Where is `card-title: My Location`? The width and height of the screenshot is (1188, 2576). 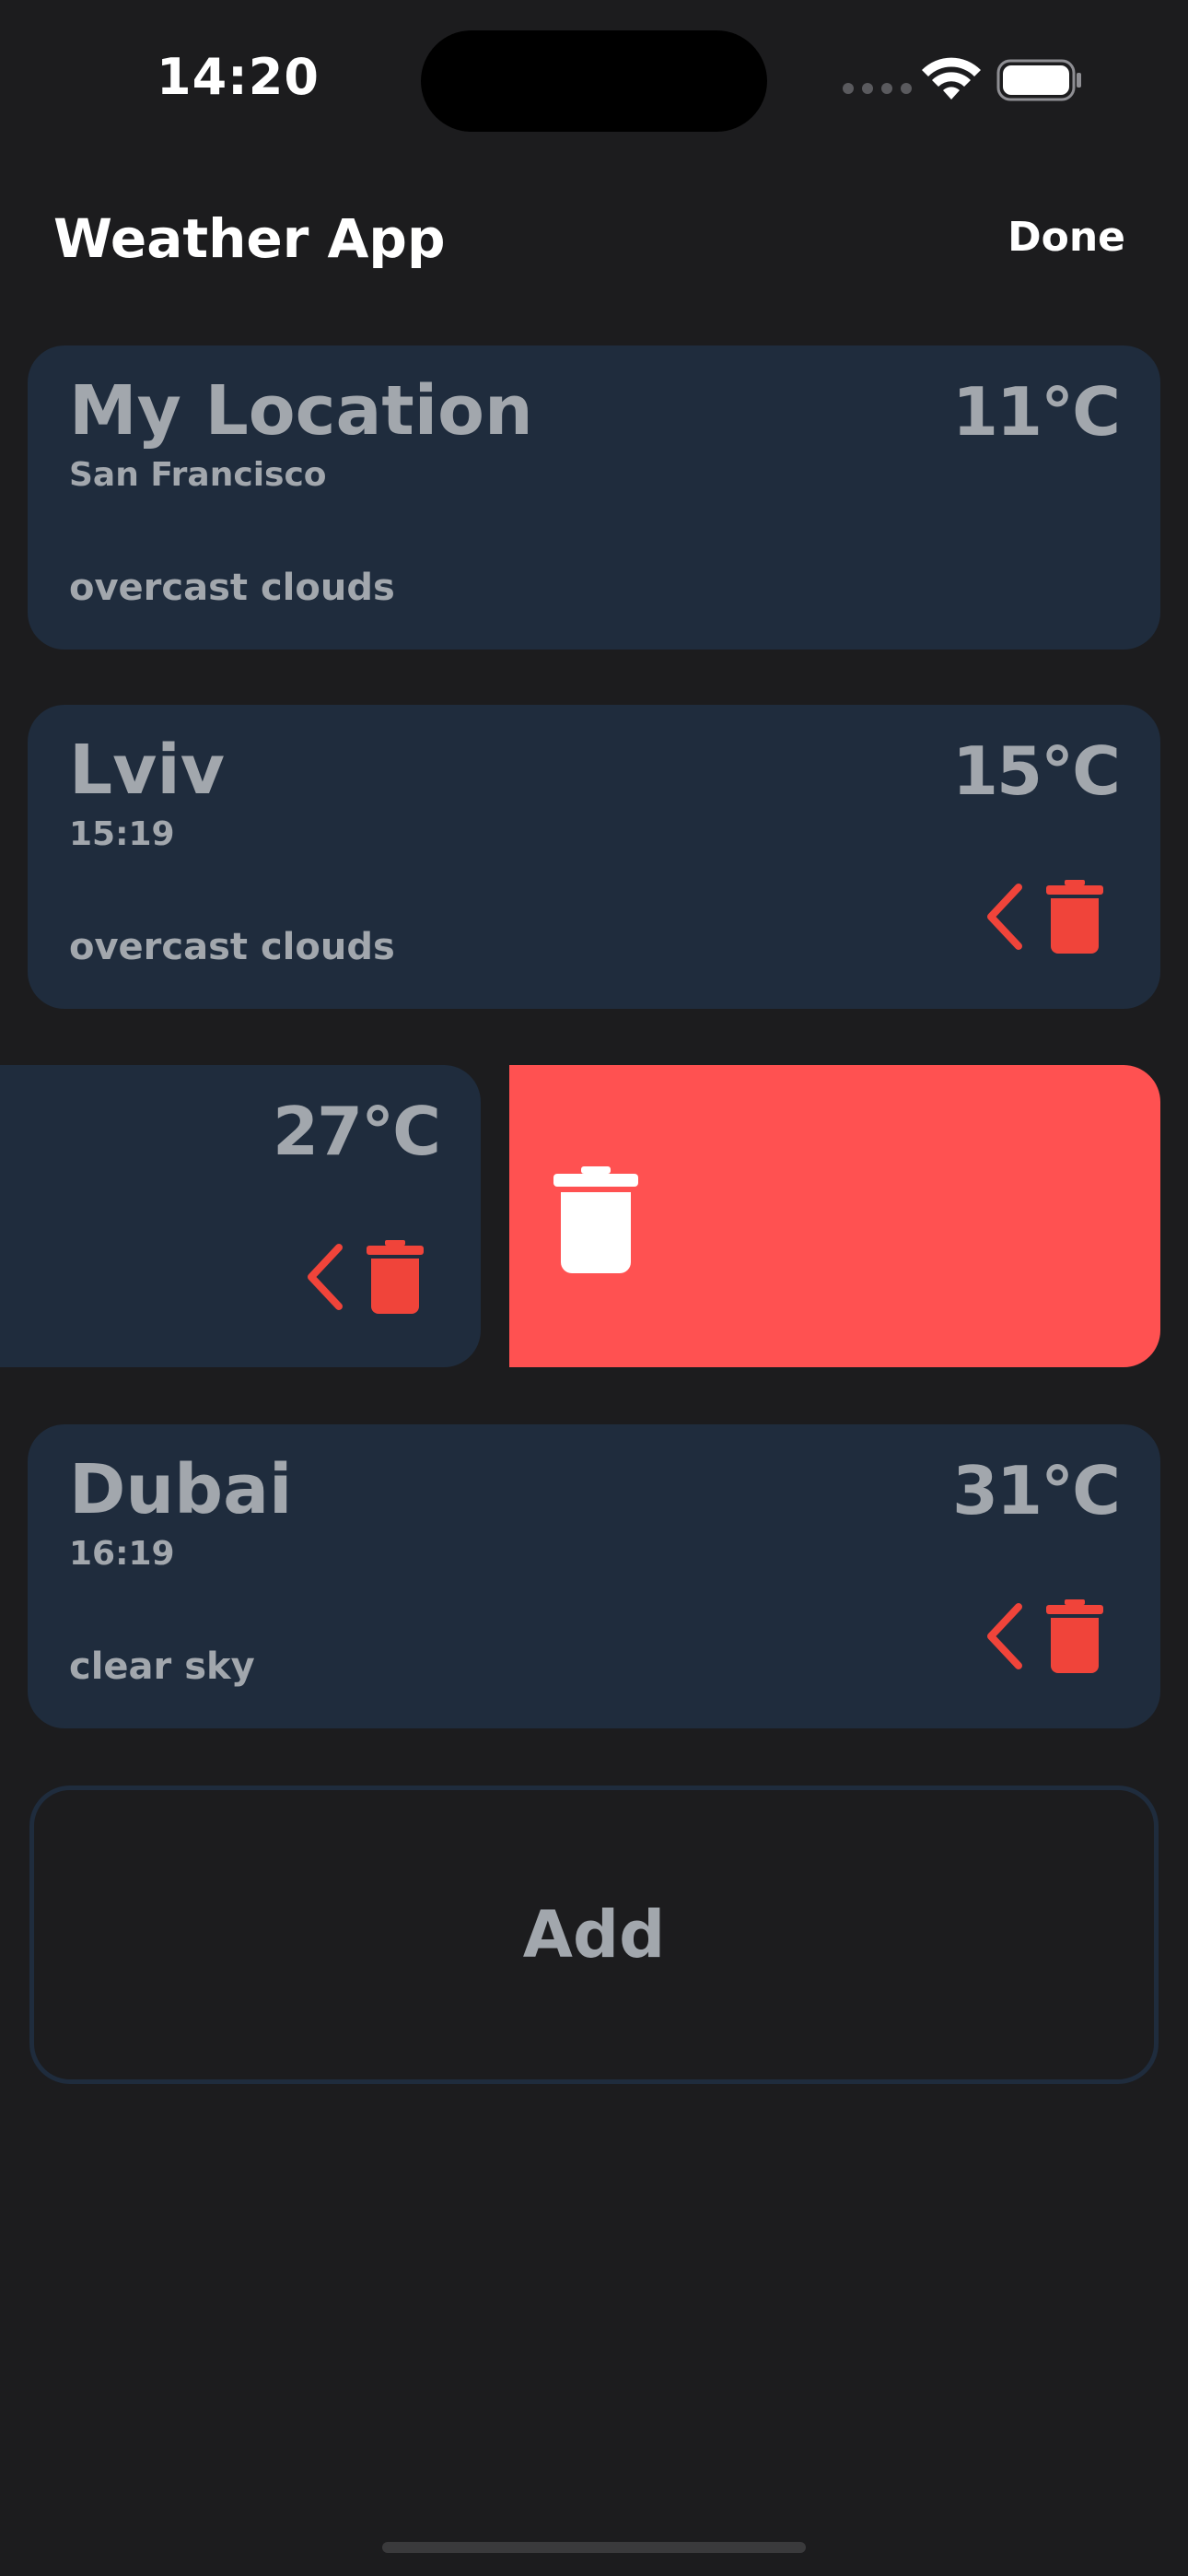
card-title: My Location is located at coordinates (301, 411).